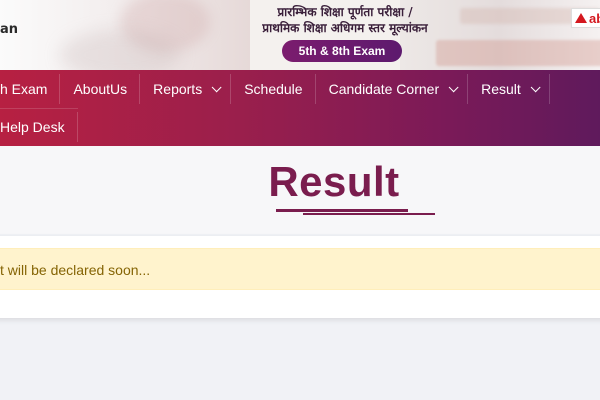 The image size is (600, 400). I want to click on nav-item-label: Schedule, so click(273, 89).